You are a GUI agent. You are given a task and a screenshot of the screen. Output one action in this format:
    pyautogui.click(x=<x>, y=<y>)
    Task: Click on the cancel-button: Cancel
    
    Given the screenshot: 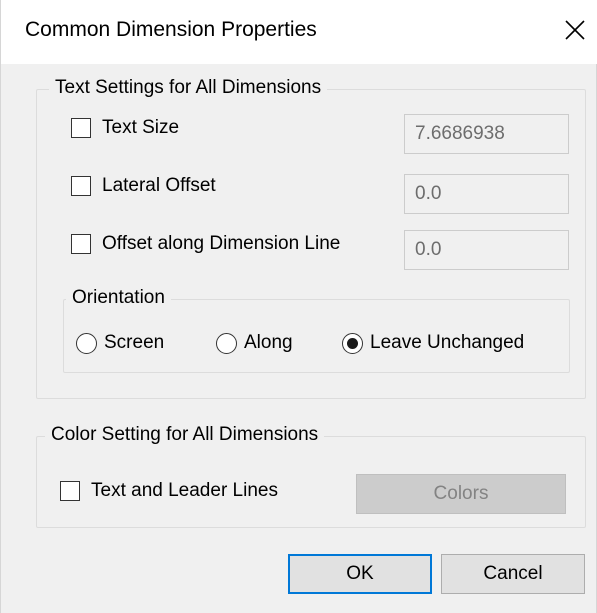 What is the action you would take?
    pyautogui.click(x=513, y=574)
    